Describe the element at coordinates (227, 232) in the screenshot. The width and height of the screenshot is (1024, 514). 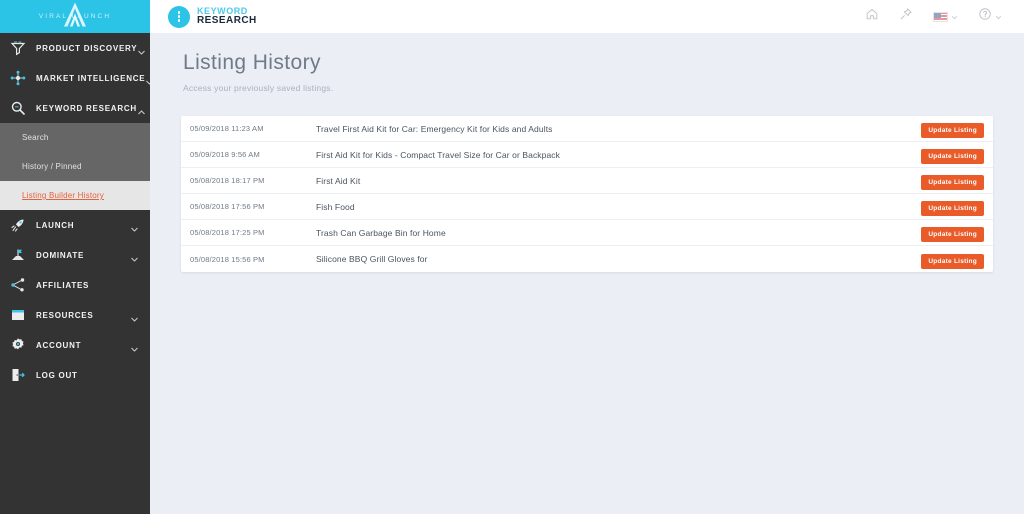
I see `row-date: 05/08/2018 17:25 PM` at that location.